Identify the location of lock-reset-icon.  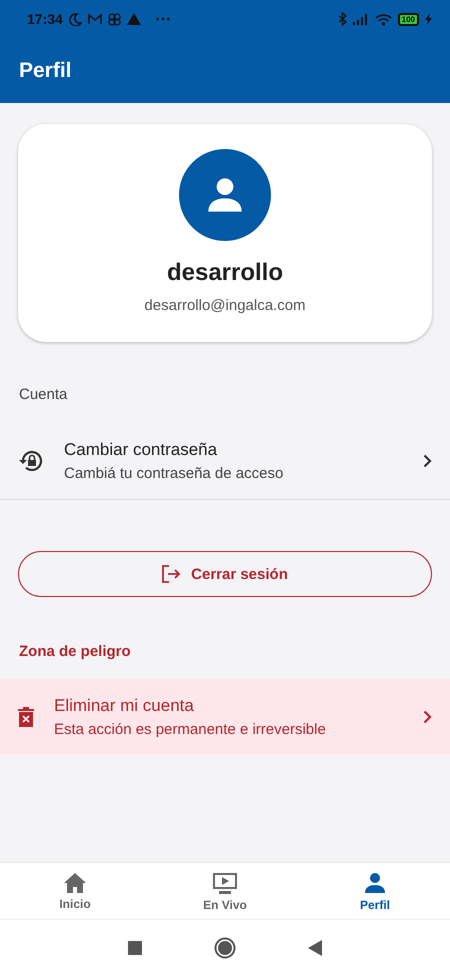
(31, 460).